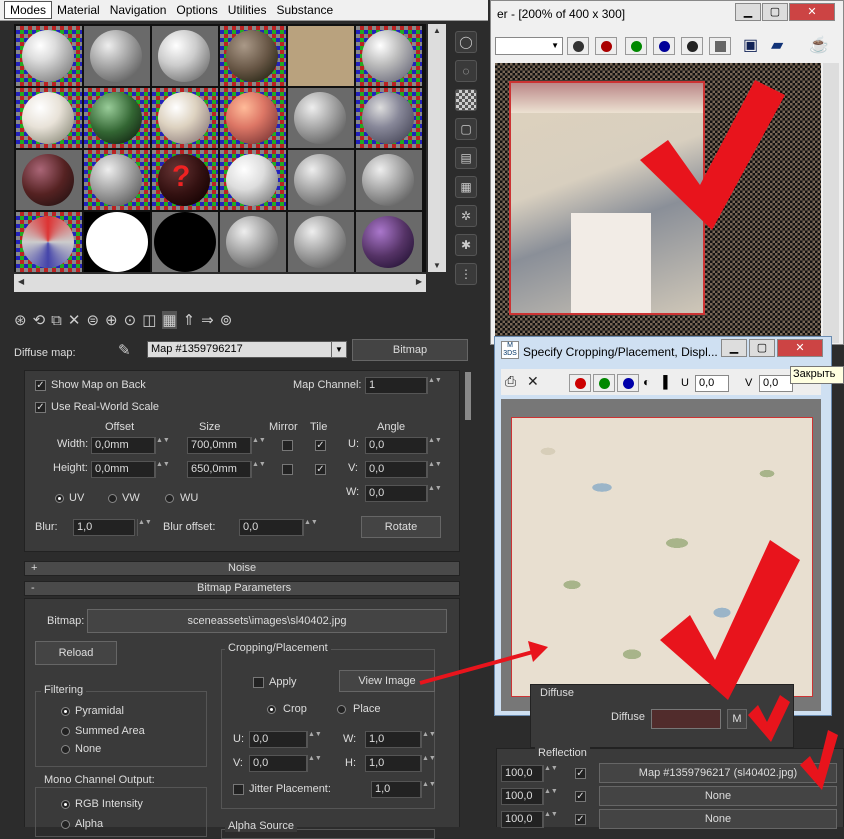 This screenshot has width=844, height=839. I want to click on red-arrow-head, so click(538, 651).